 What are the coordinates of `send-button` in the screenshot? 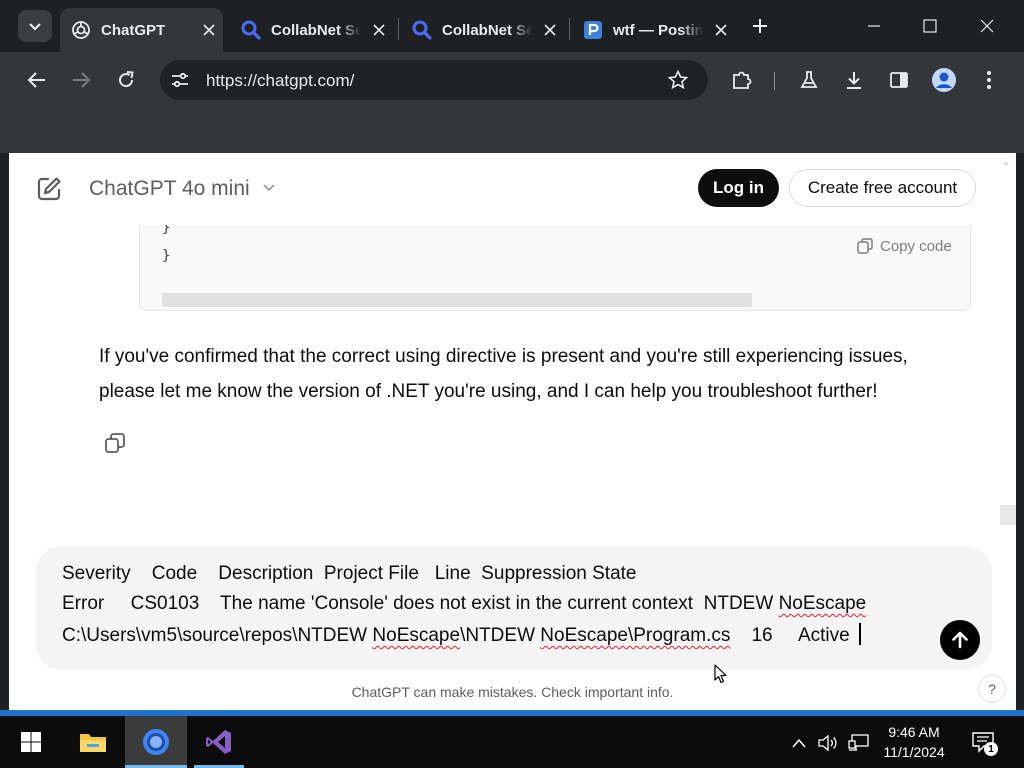 It's located at (960, 640).